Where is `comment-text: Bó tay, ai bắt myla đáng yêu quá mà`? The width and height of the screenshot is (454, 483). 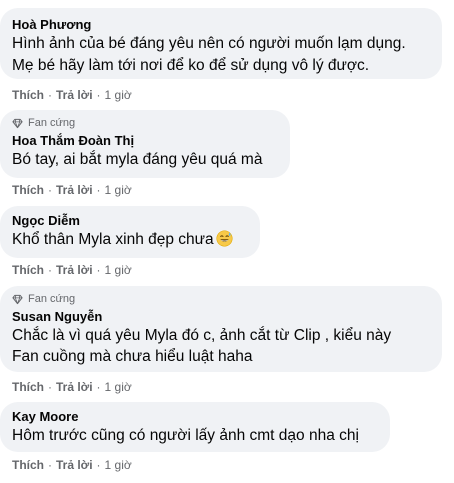 comment-text: Bó tay, ai bắt myla đáng yêu quá mà is located at coordinates (137, 159).